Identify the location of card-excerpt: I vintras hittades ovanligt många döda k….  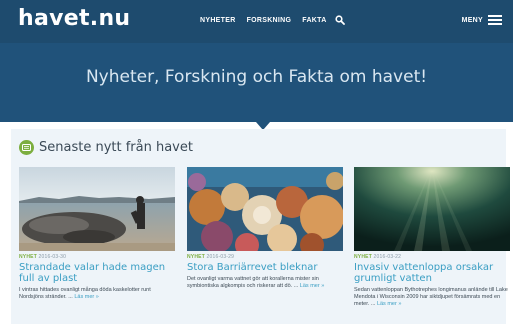
(97, 294).